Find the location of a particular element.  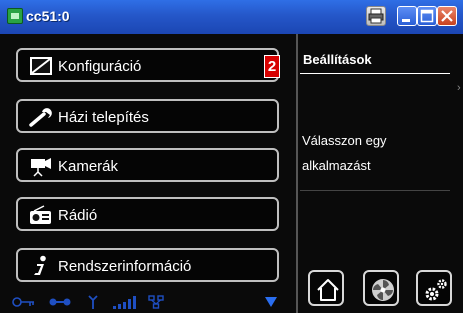

panel-separator is located at coordinates (375, 190).